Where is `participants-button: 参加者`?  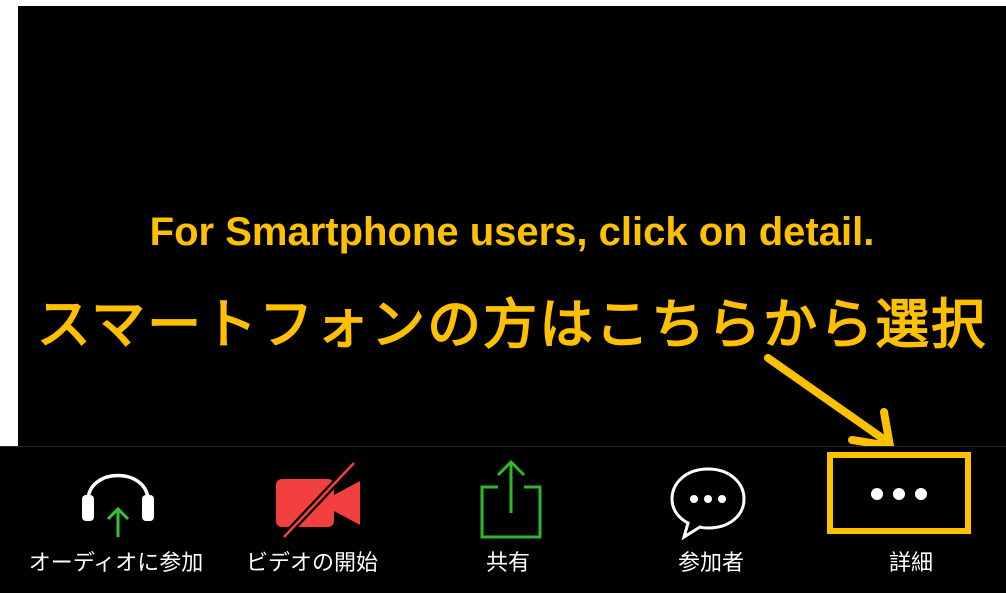 participants-button: 参加者 is located at coordinates (711, 520).